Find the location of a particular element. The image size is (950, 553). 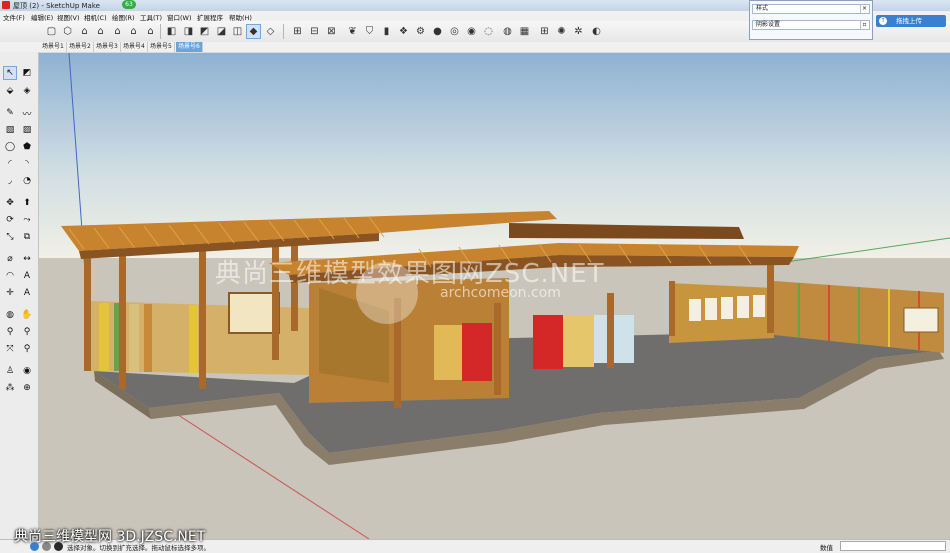

view-back-icon: ⌂ is located at coordinates (133, 31).